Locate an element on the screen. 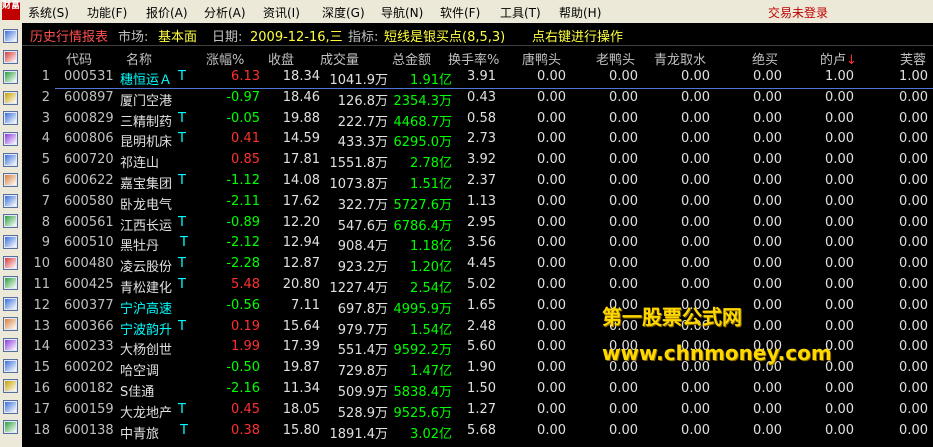 Image resolution: width=933 pixels, height=447 pixels. menu-quote: 报价(A) is located at coordinates (167, 12).